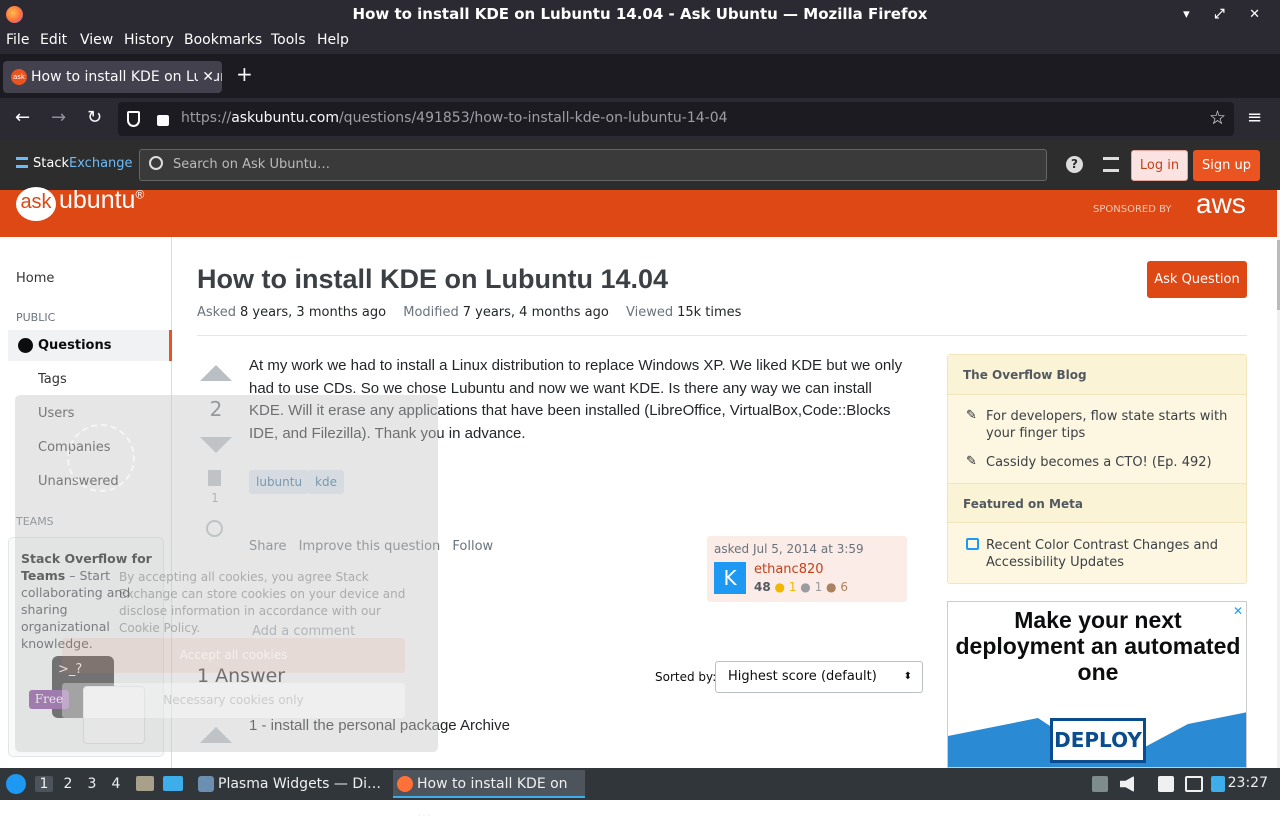  Describe the element at coordinates (74, 163) in the screenshot. I see `stackexchange-logo: StackExchange` at that location.